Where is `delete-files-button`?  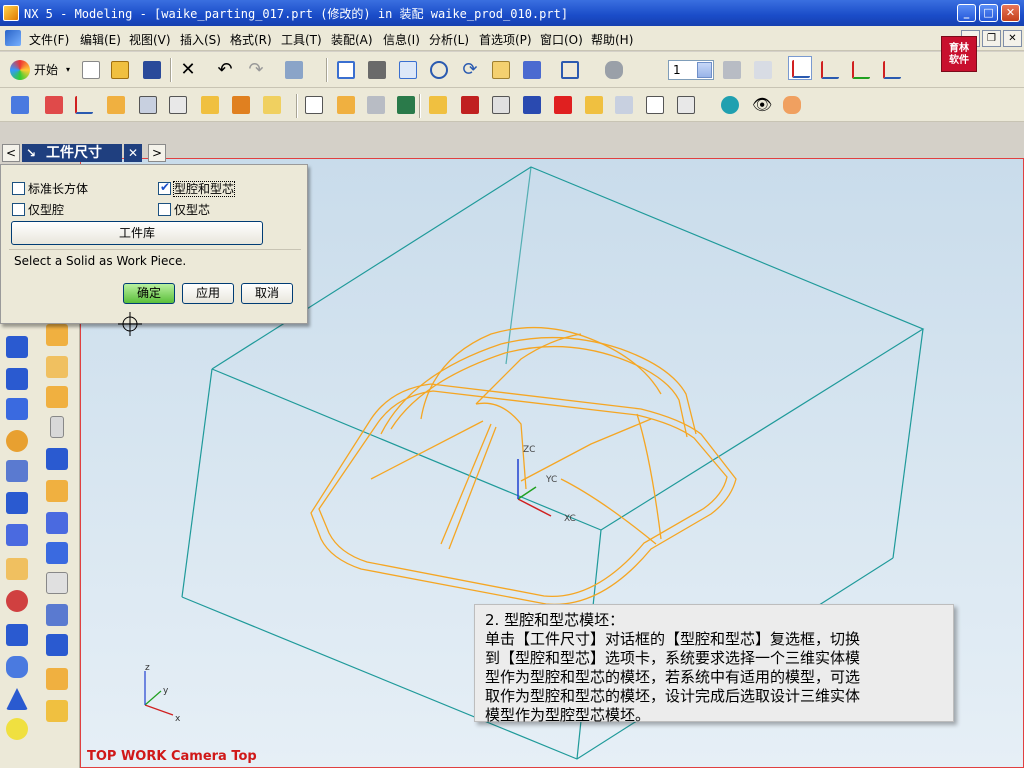
delete-files-button is located at coordinates (792, 105).